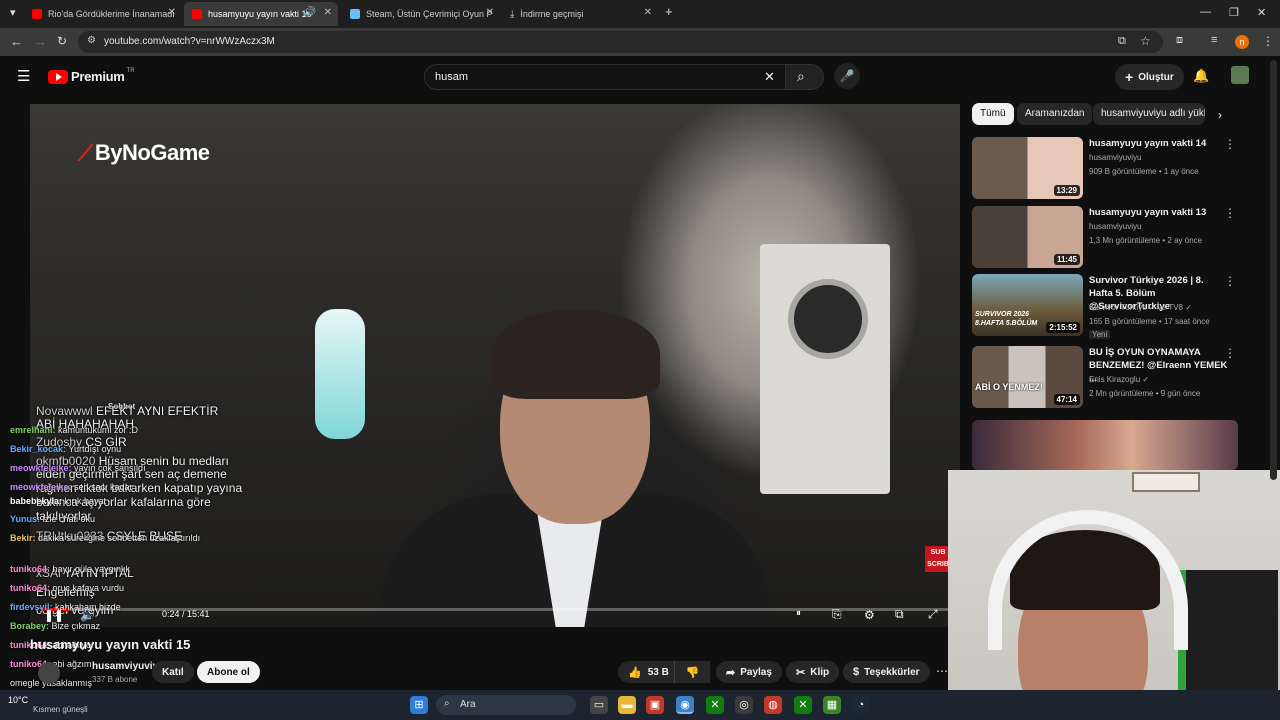 This screenshot has height=720, width=1280. I want to click on site-info-icon: ⚙, so click(91, 40).